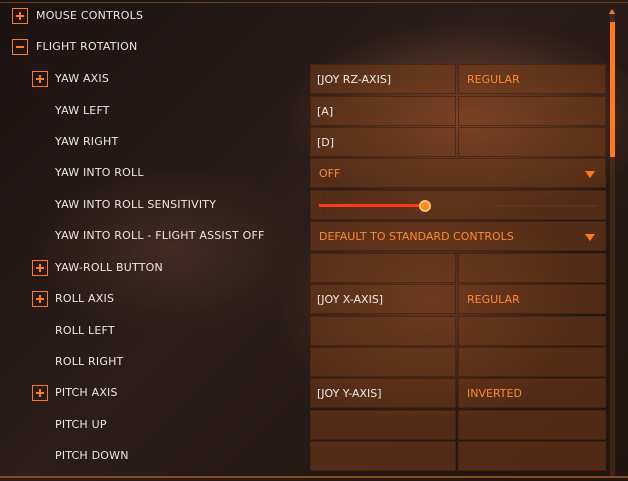  Describe the element at coordinates (92, 455) in the screenshot. I see `pitch-down-label: PITCH DOWN` at that location.